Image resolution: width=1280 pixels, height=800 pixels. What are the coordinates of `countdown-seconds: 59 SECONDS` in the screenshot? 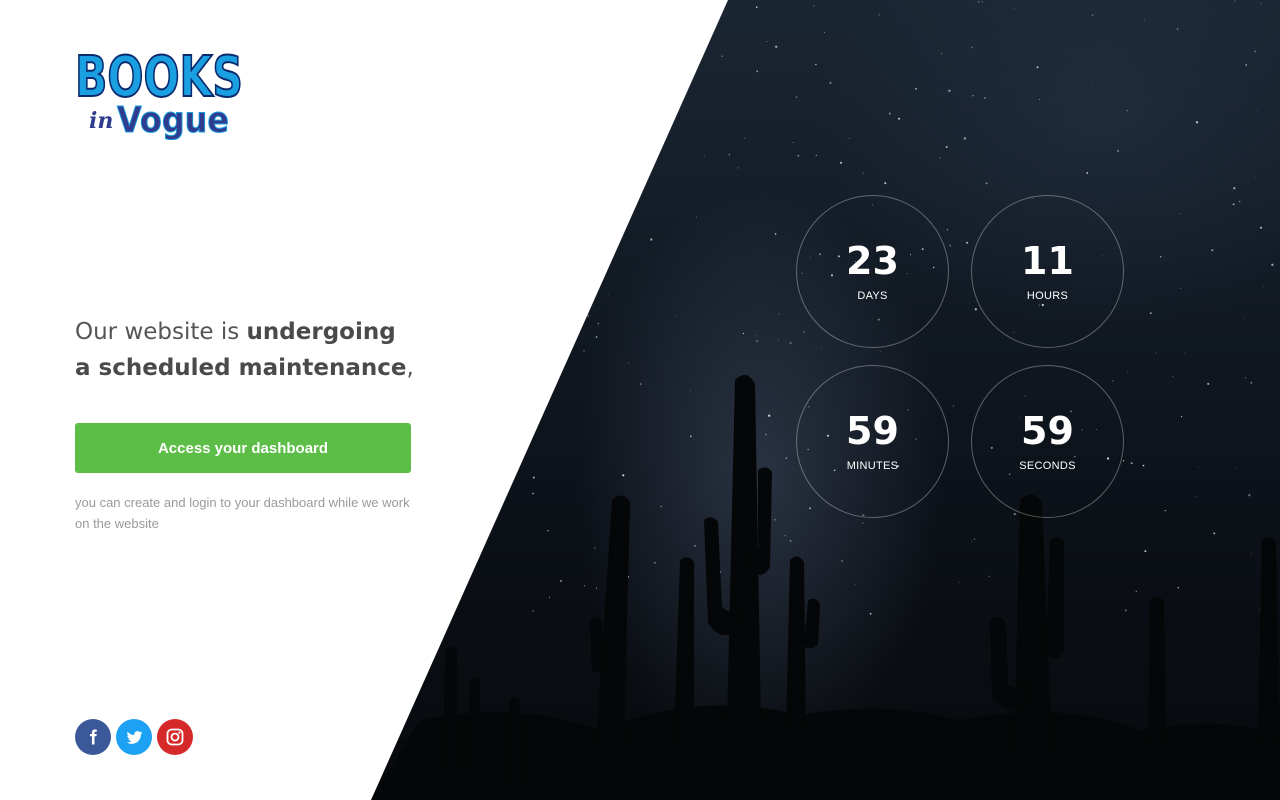 It's located at (1047, 441).